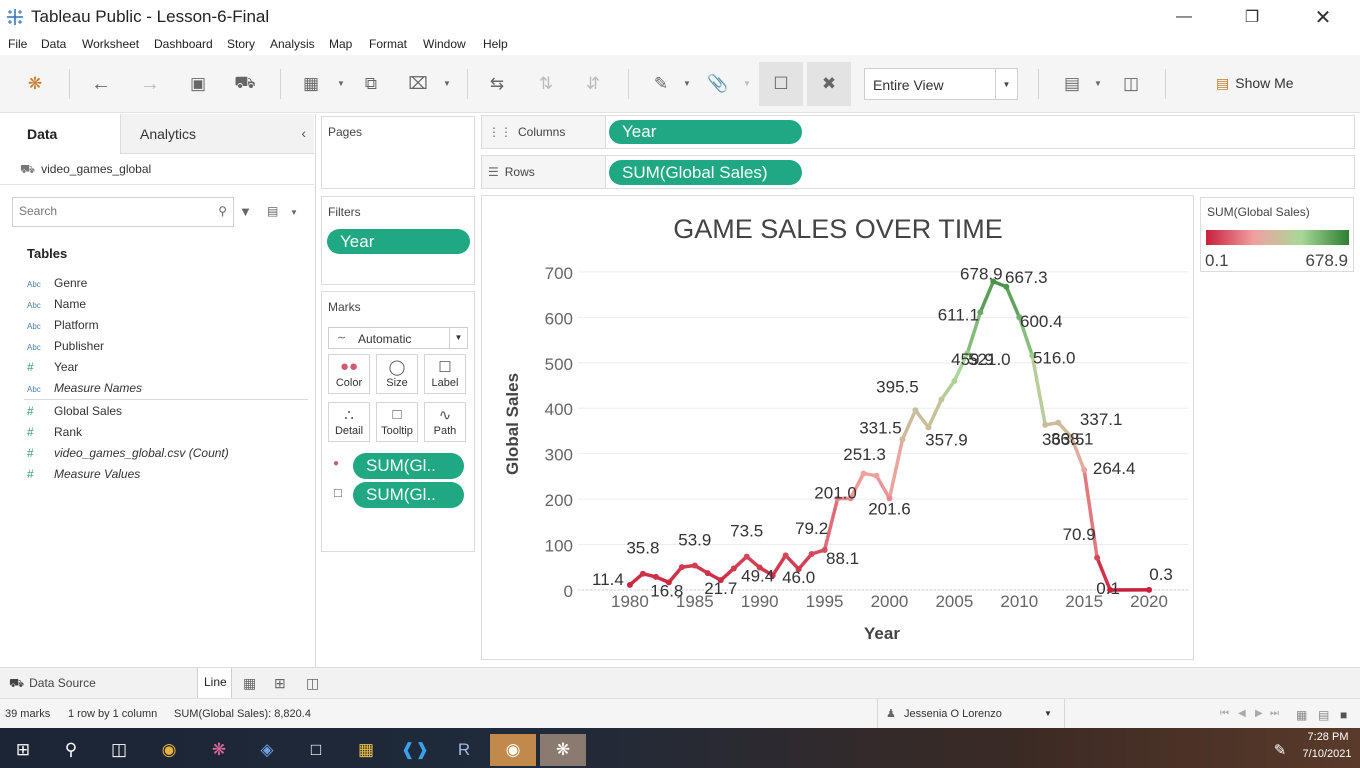 Image resolution: width=1360 pixels, height=768 pixels. What do you see at coordinates (397, 422) in the screenshot?
I see `marks-tooltip-button: □ Tooltip` at bounding box center [397, 422].